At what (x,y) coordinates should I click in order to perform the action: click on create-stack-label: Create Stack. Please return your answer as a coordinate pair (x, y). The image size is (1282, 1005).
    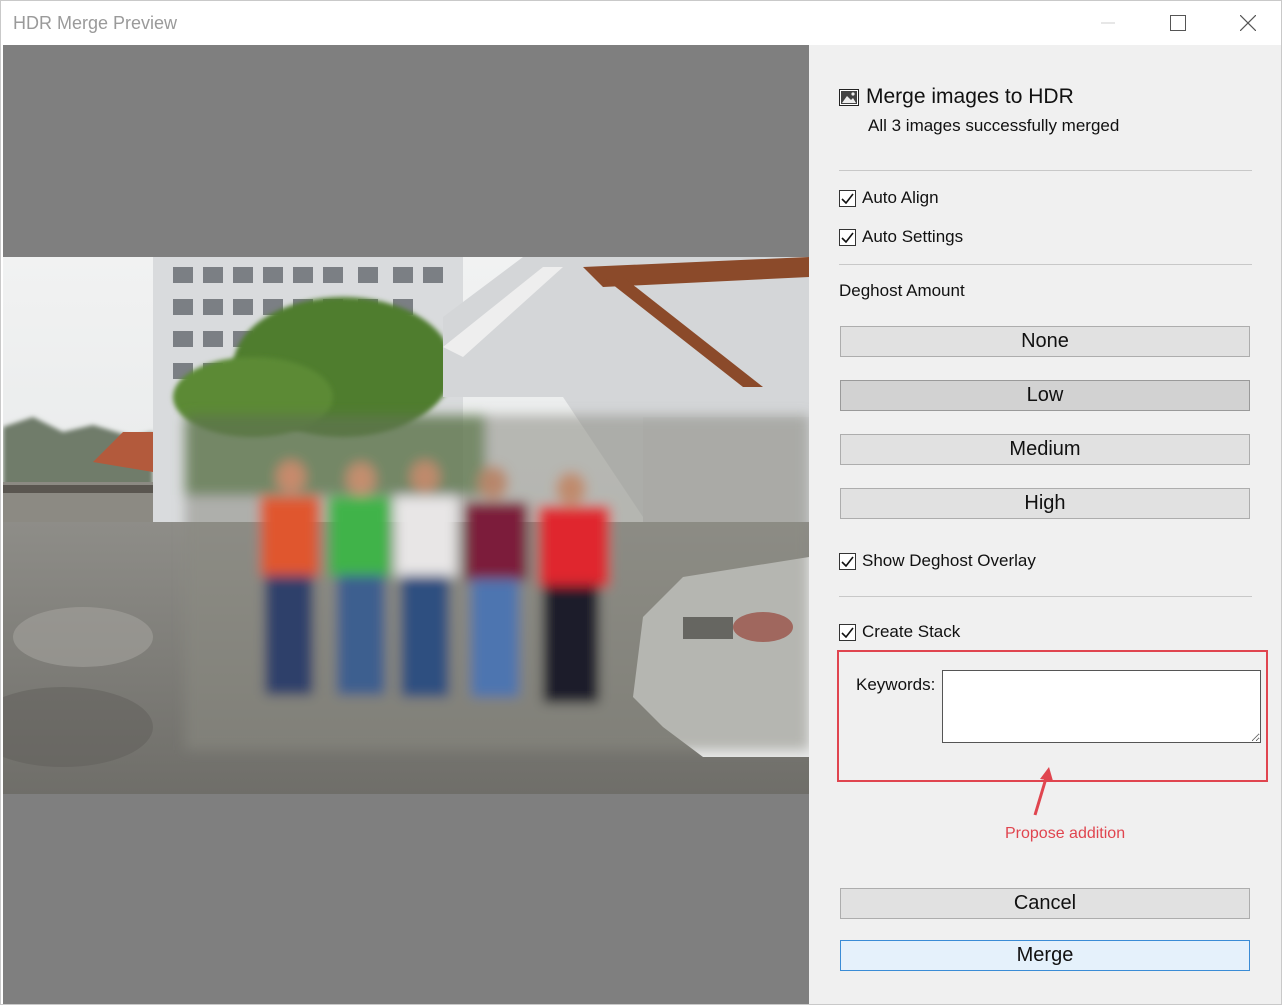
    Looking at the image, I should click on (911, 631).